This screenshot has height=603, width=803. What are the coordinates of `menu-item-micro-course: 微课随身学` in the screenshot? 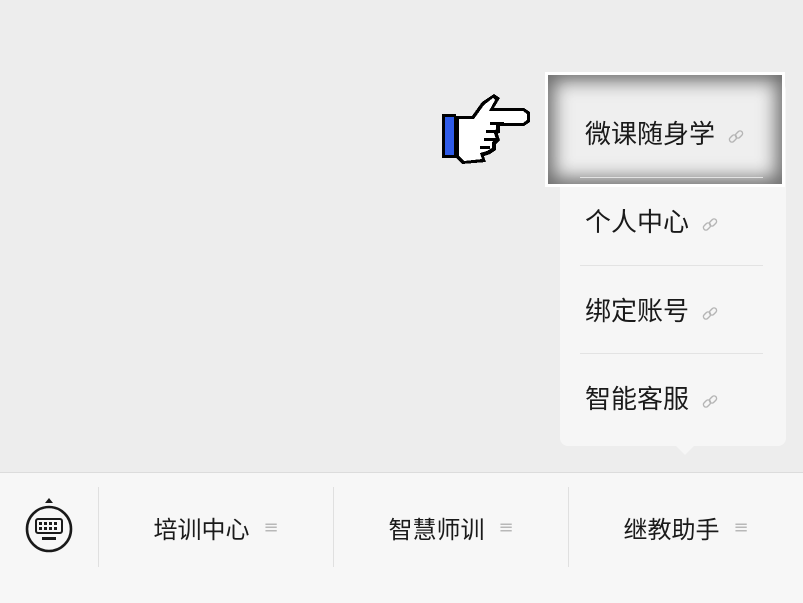 It's located at (665, 132).